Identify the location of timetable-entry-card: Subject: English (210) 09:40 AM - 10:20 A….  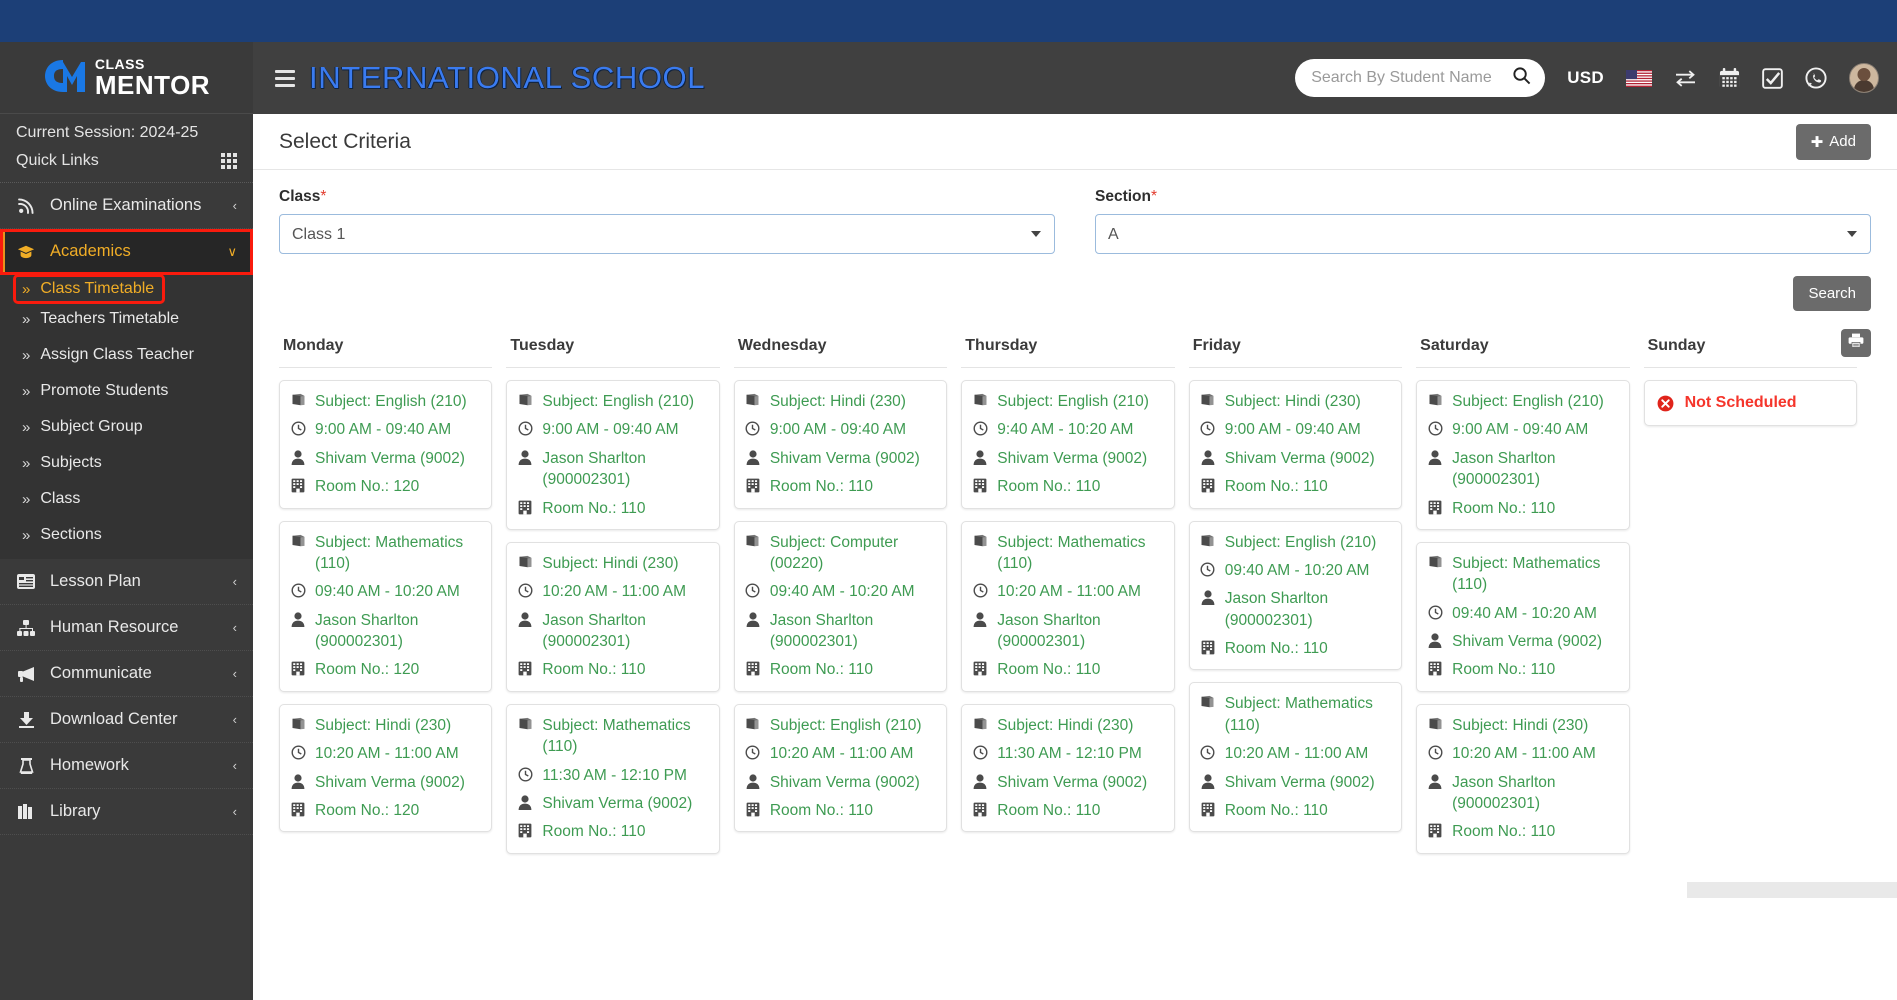
(1295, 595).